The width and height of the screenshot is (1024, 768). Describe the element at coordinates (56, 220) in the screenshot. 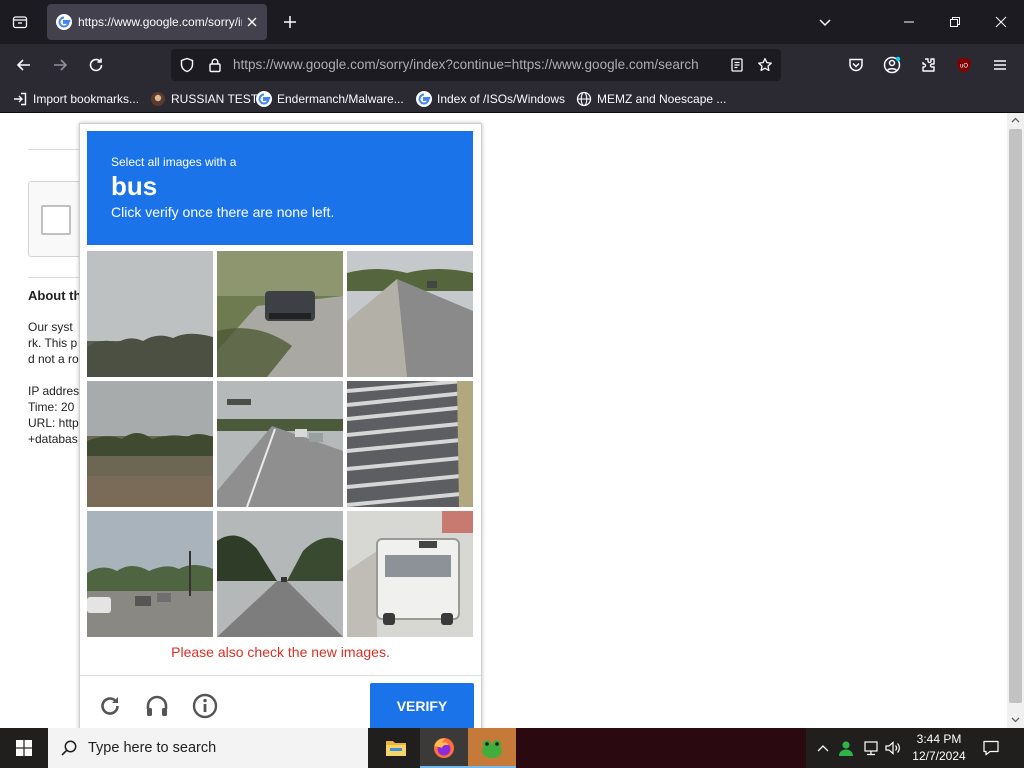

I see `recaptcha-checkbox` at that location.